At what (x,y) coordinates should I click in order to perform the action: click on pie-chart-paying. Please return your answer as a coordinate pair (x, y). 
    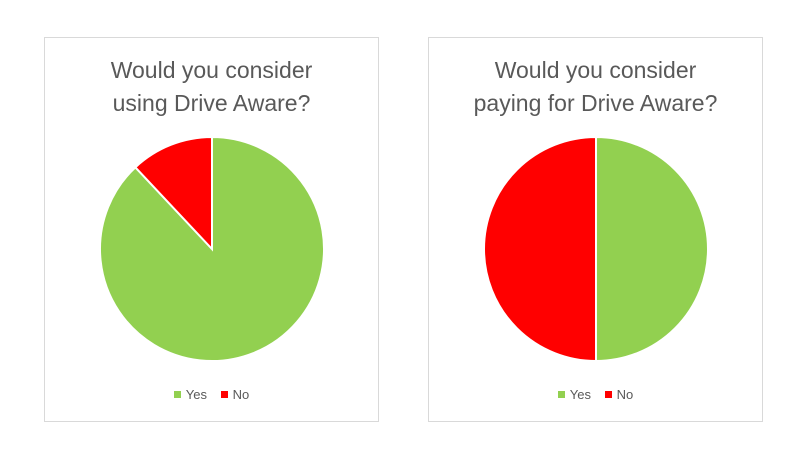
    Looking at the image, I should click on (596, 249).